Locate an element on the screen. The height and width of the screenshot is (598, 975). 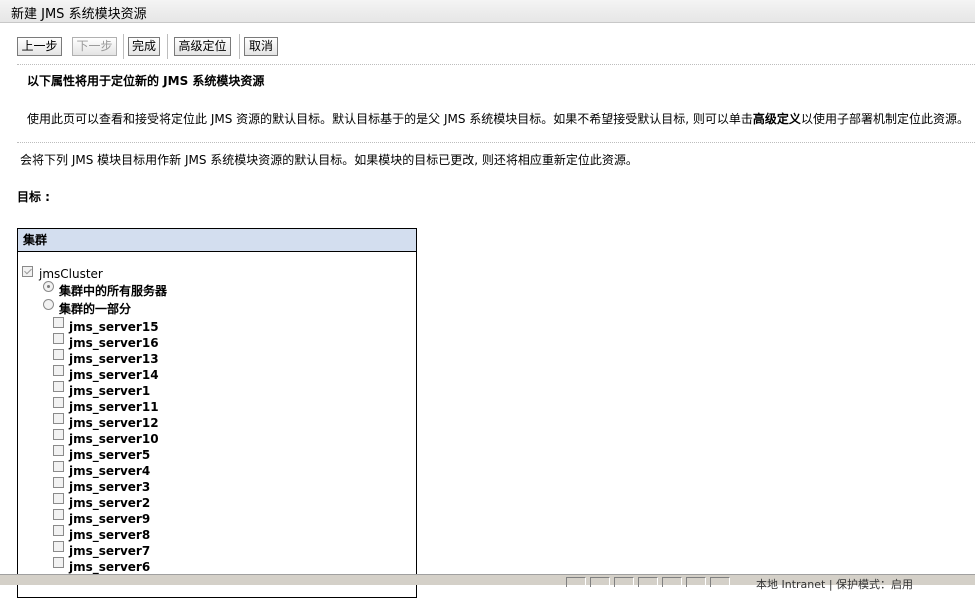
status-zone-text: 本地 Intranet | 保护模式：启用 is located at coordinates (835, 584).